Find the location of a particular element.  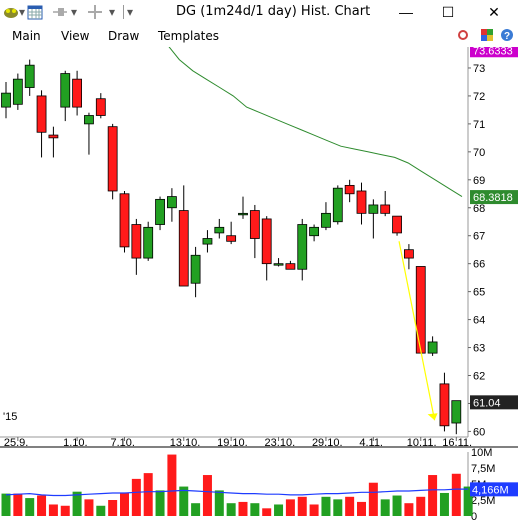

price-label-top: 73.6333 is located at coordinates (494, 52).